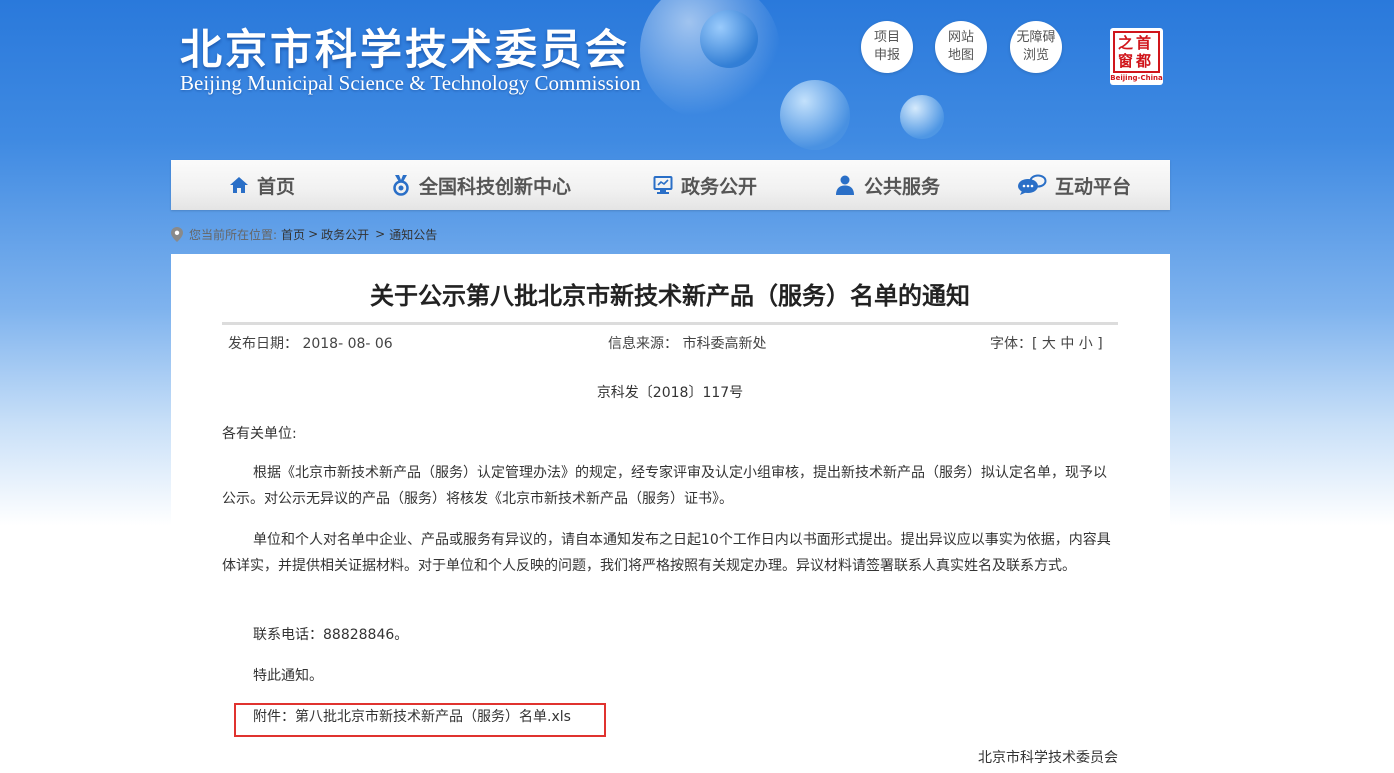 The image size is (1394, 773). I want to click on nav-item-interaction: 互动平台, so click(1074, 185).